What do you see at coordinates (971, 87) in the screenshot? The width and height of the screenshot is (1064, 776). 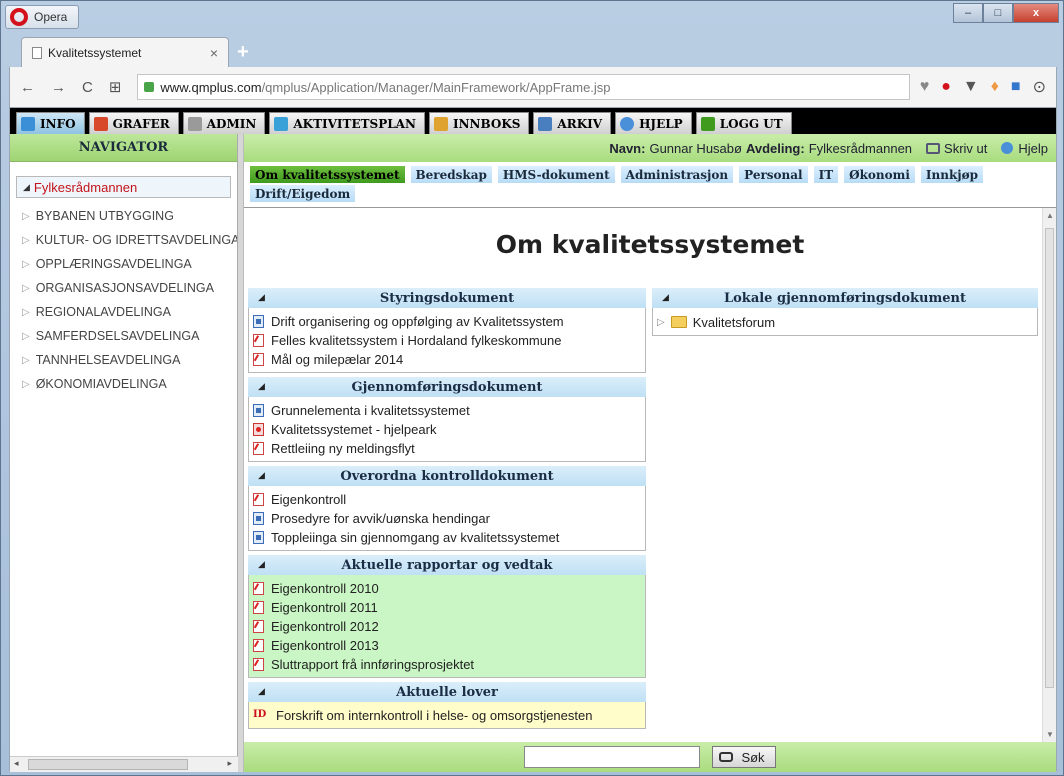 I see `pocket-icon: ▼` at bounding box center [971, 87].